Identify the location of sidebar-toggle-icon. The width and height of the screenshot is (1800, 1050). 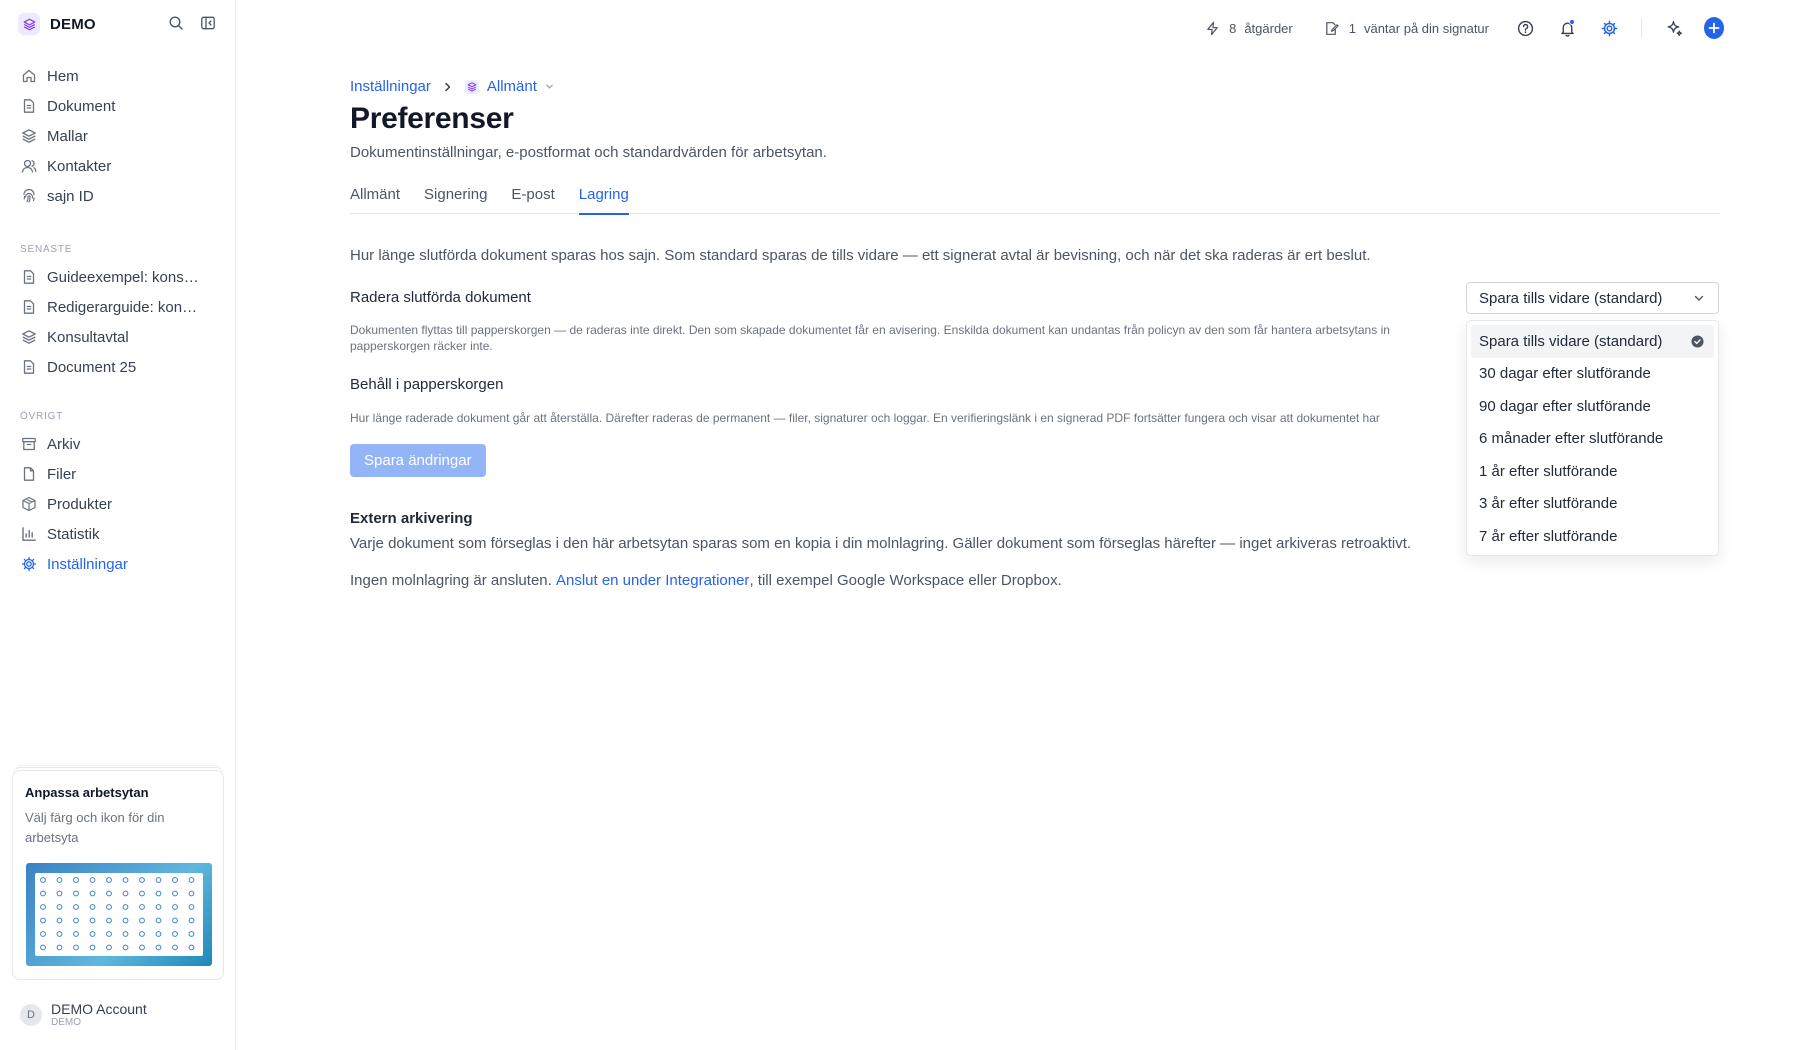
(208, 23).